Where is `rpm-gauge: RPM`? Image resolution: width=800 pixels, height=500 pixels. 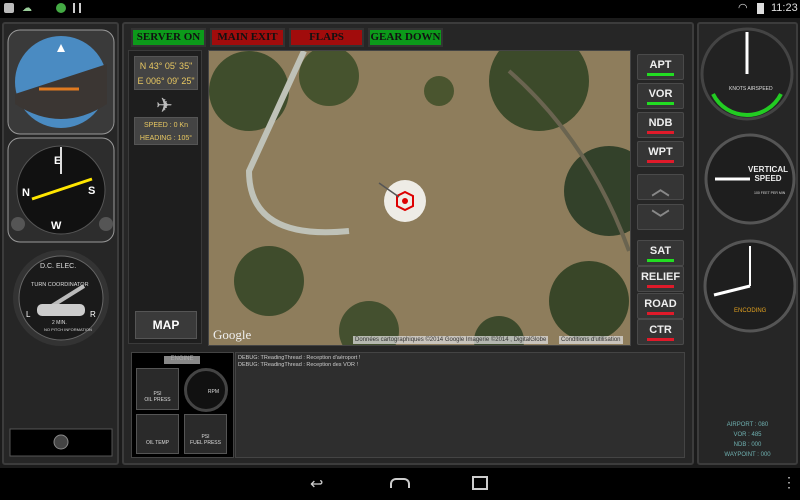 rpm-gauge: RPM is located at coordinates (206, 390).